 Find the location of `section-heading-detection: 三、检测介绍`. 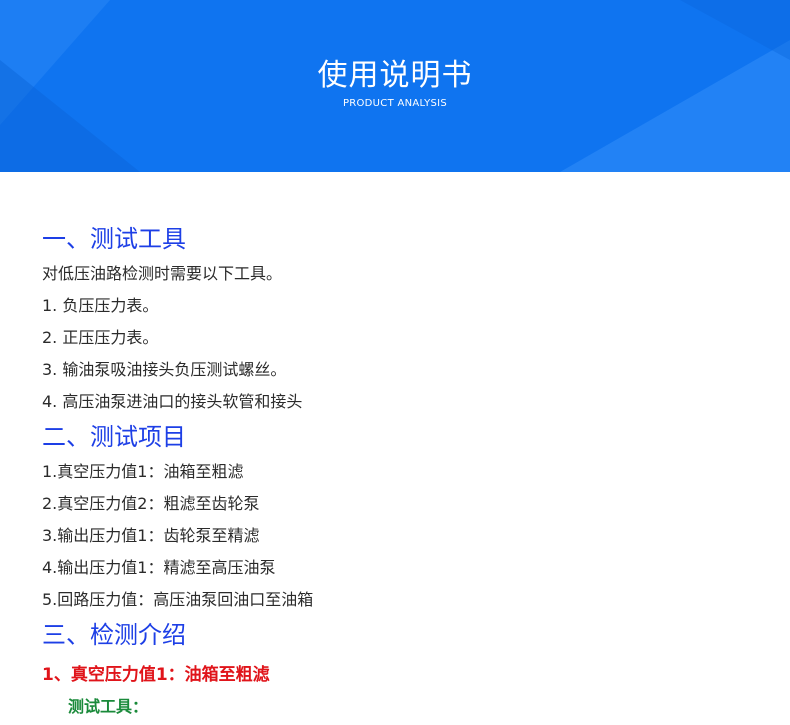

section-heading-detection: 三、检测介绍 is located at coordinates (114, 635).